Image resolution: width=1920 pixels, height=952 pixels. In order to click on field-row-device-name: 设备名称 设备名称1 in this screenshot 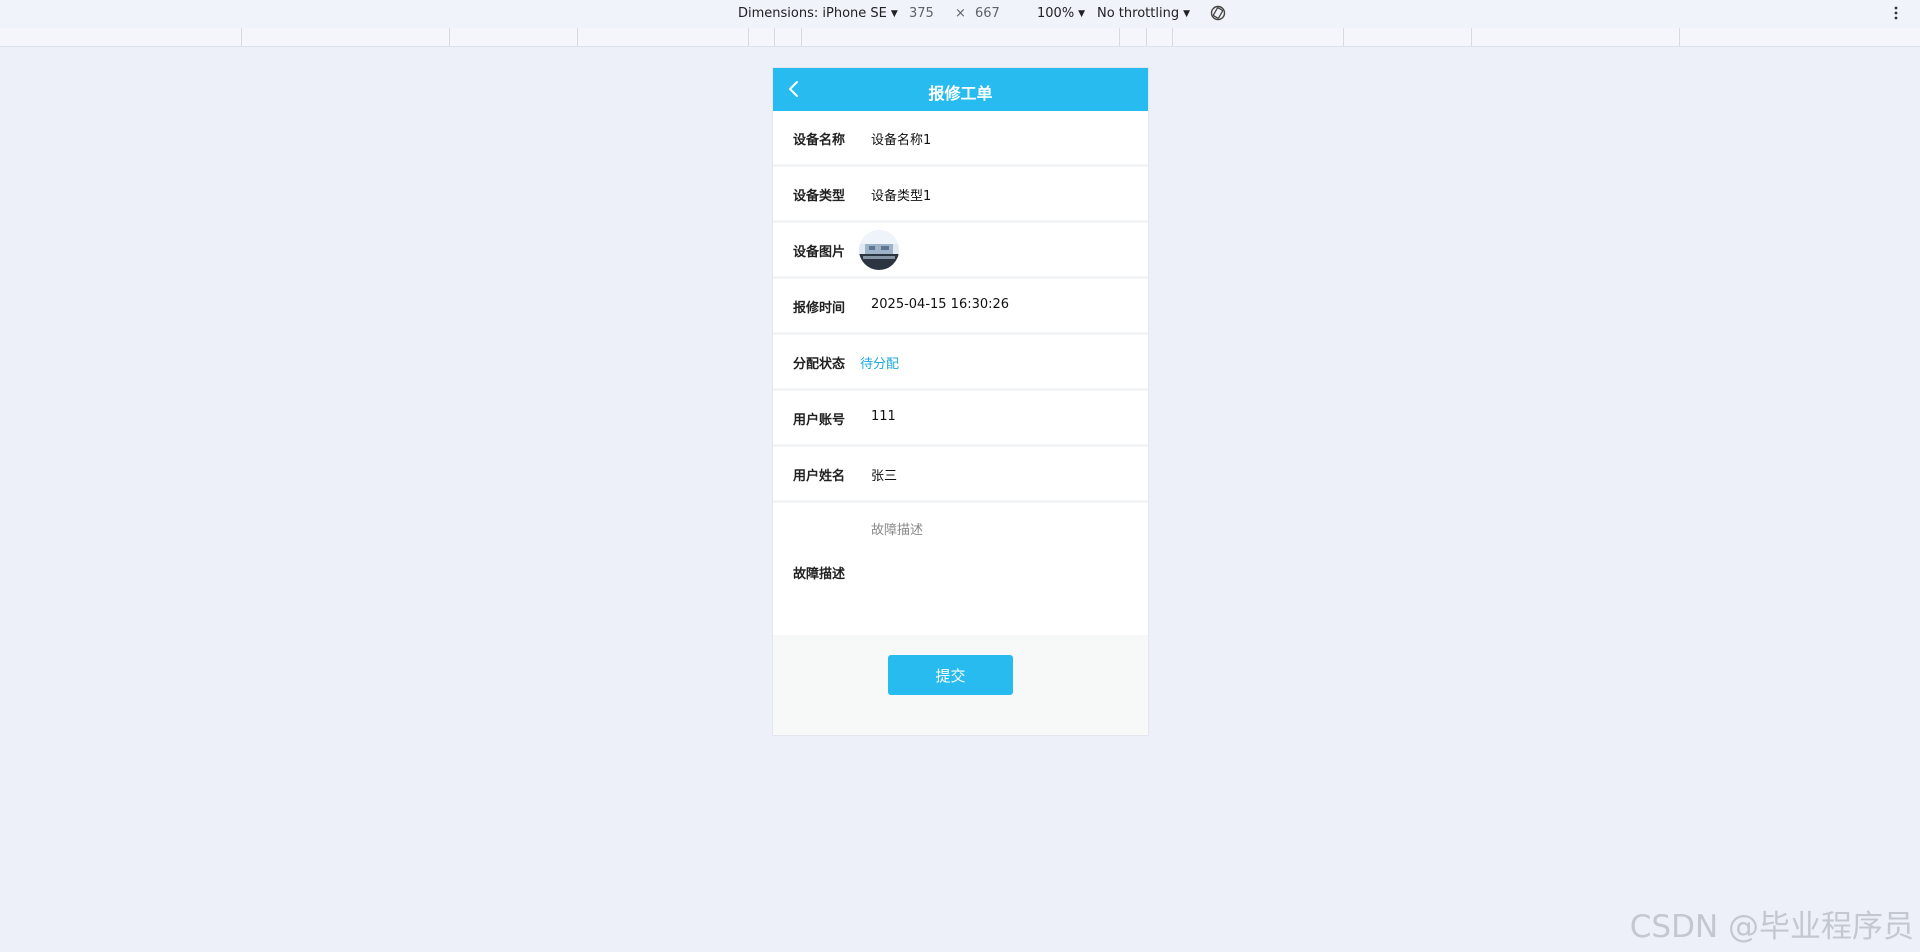, I will do `click(960, 139)`.